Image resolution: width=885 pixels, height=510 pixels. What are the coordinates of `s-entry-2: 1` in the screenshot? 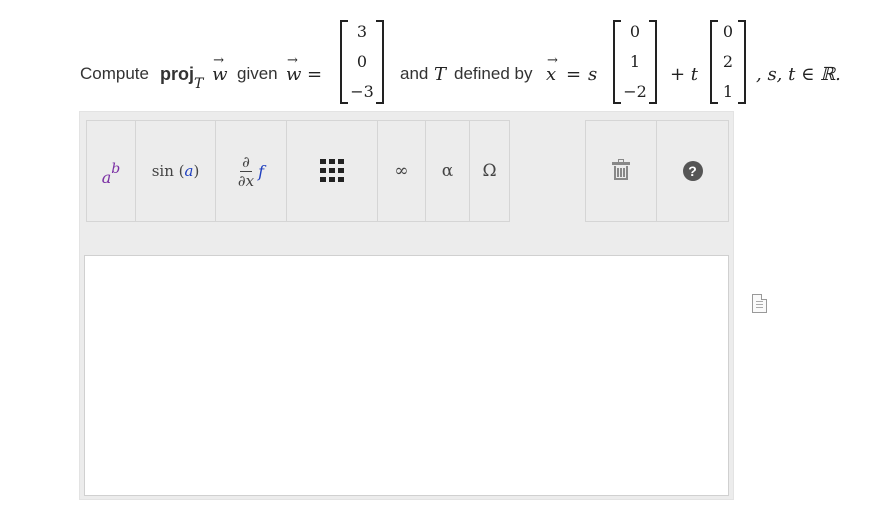 It's located at (635, 61).